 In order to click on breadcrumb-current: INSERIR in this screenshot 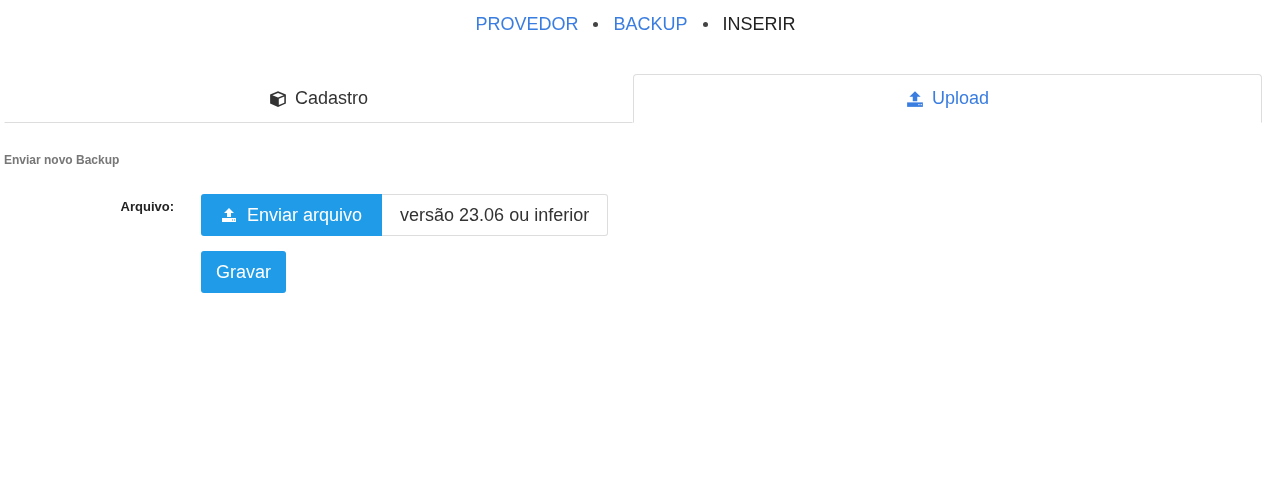, I will do `click(759, 24)`.